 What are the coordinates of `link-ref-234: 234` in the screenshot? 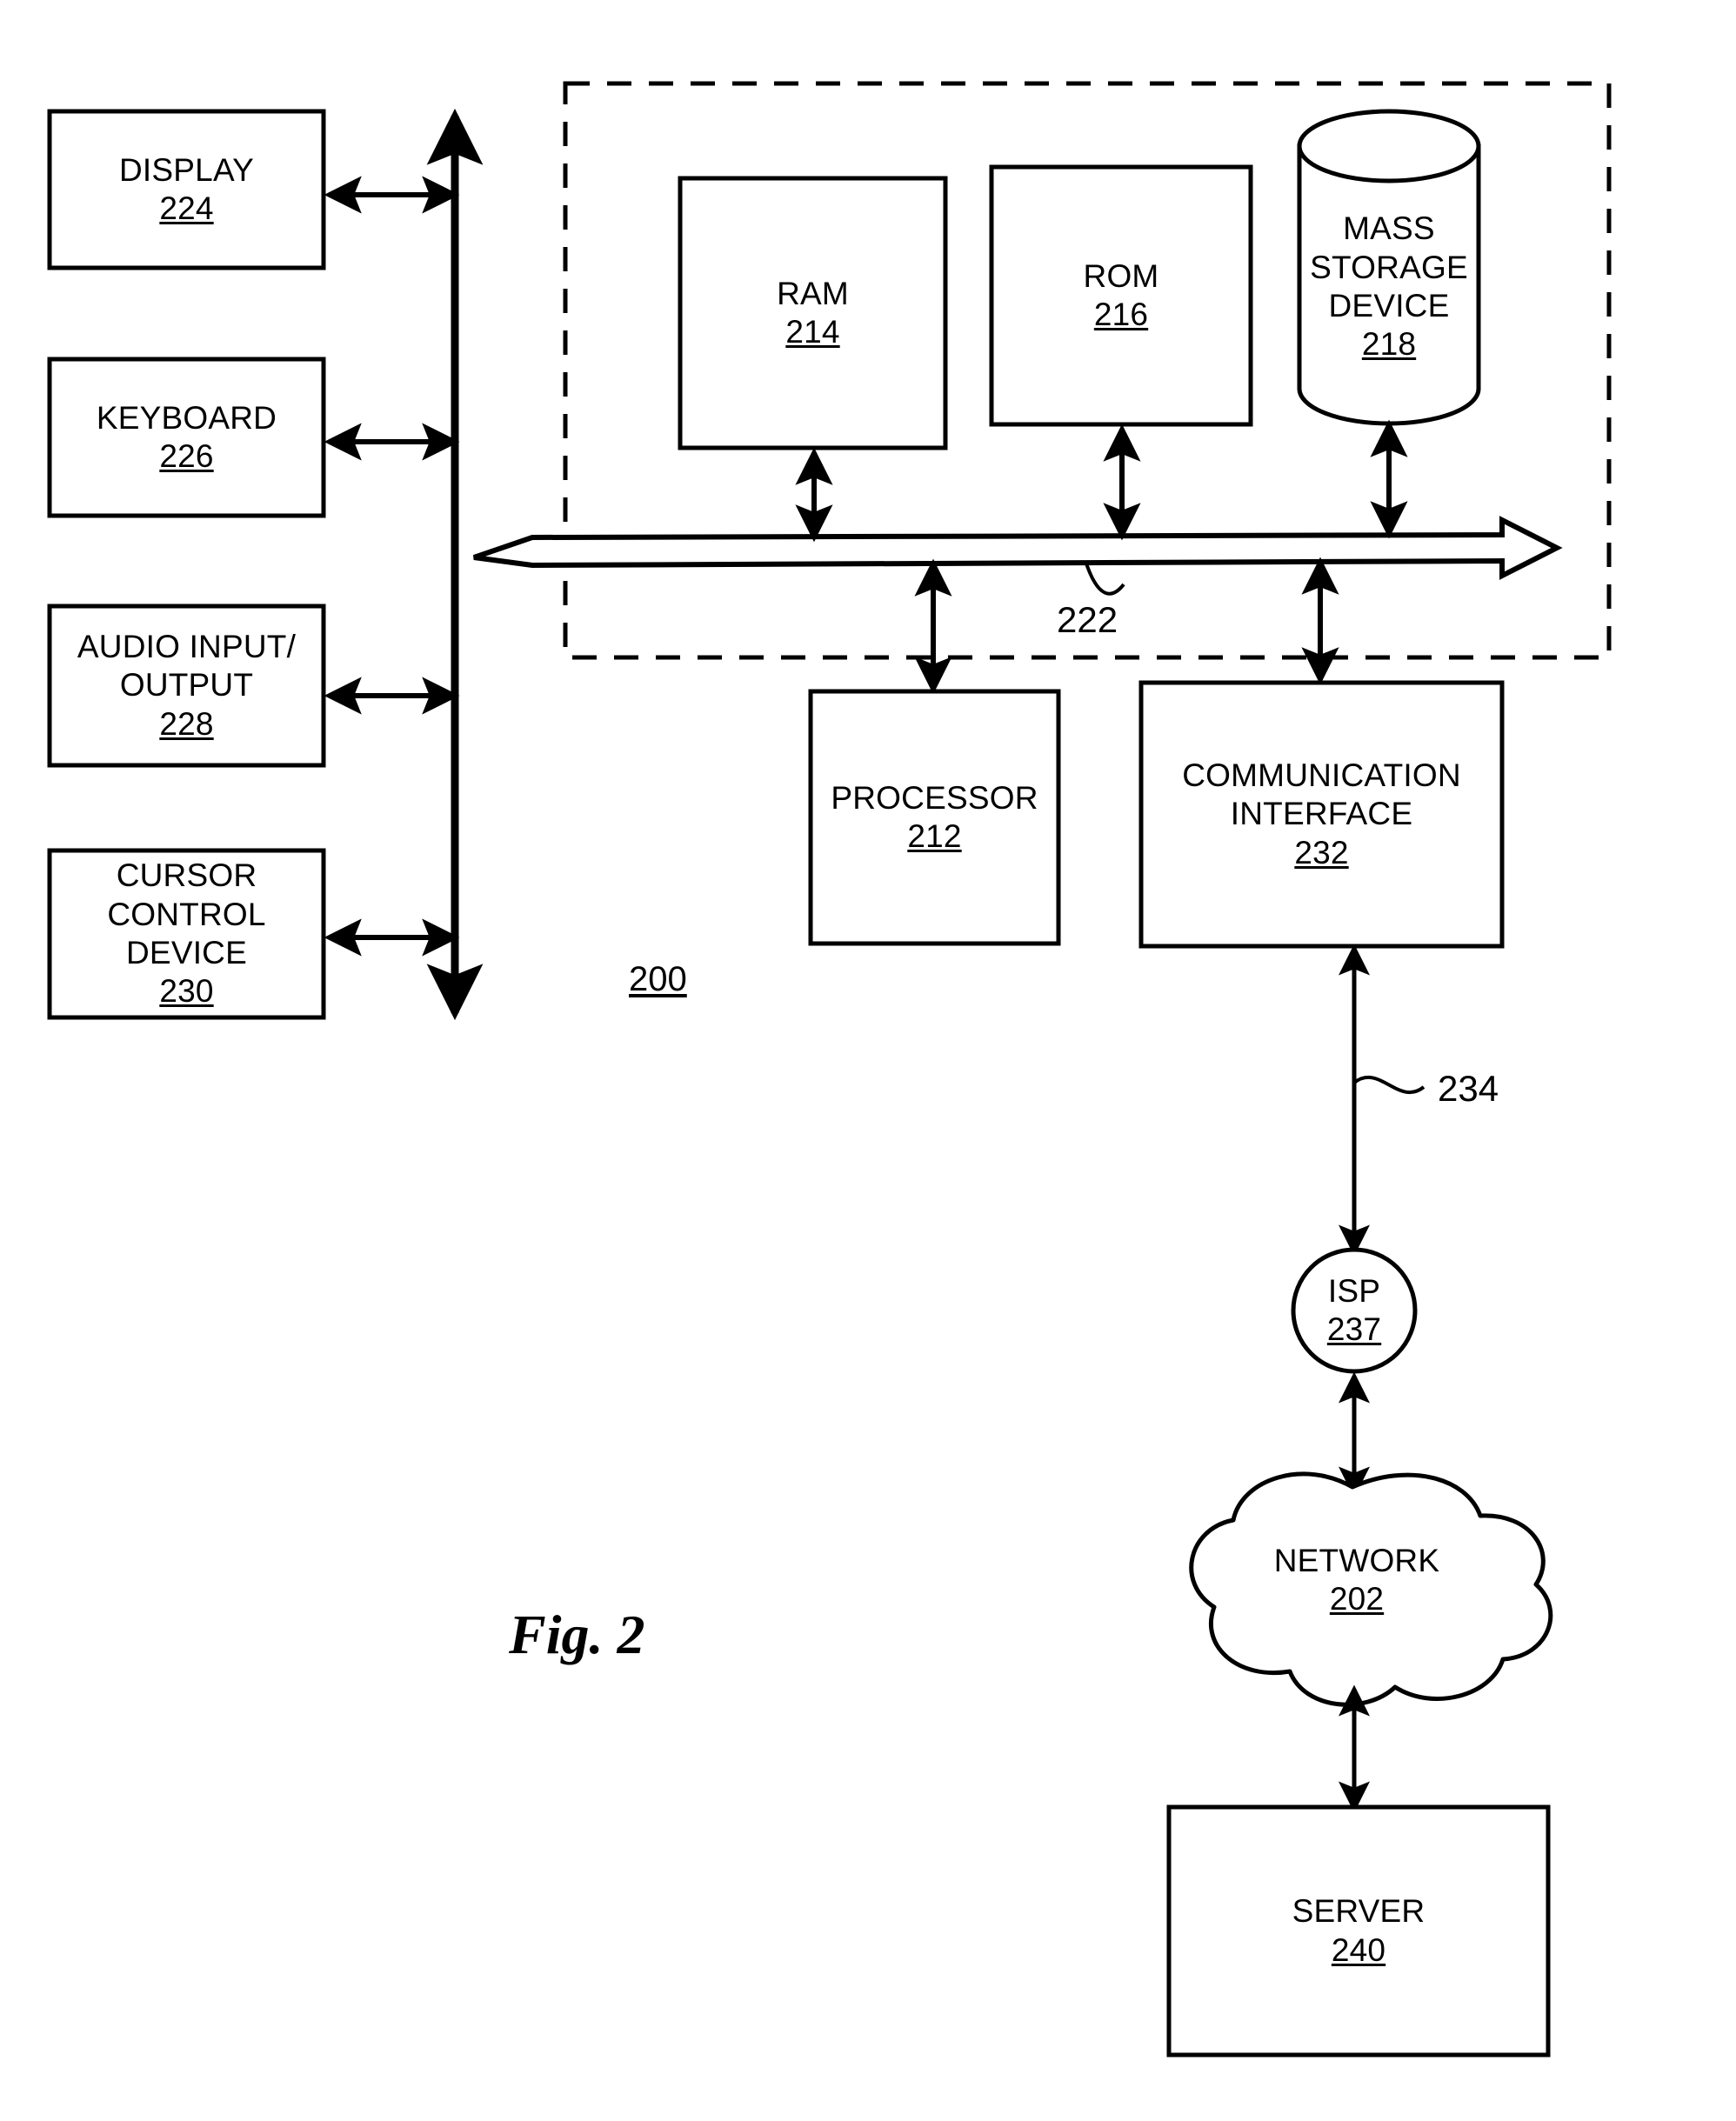 It's located at (1468, 1088).